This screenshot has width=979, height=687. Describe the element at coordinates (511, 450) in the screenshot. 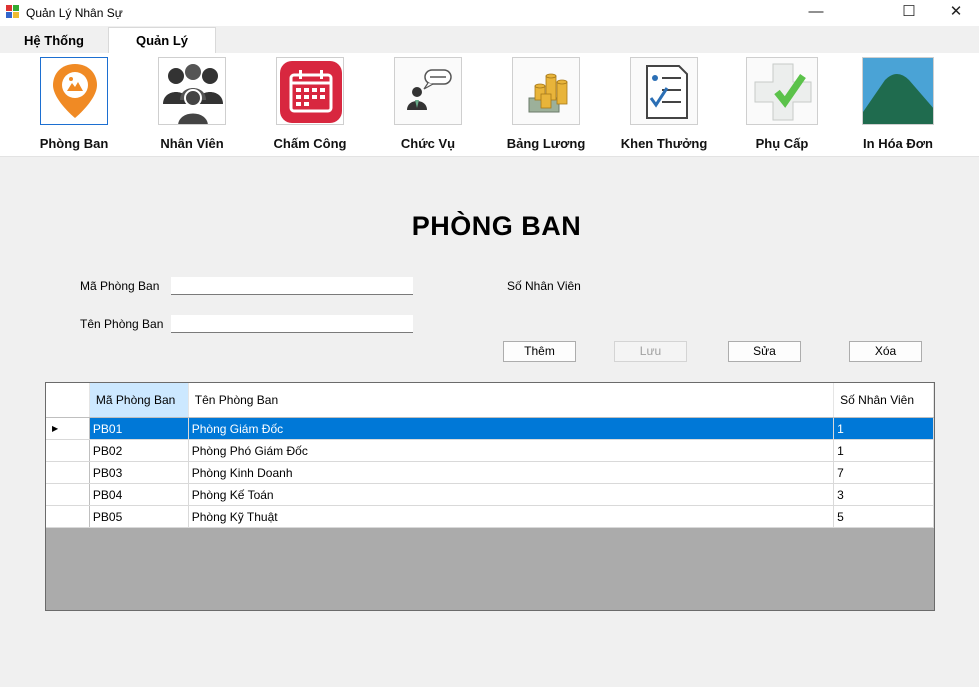

I see `cell-ten-phong-ban: Phòng Phó Giám Đốc` at that location.